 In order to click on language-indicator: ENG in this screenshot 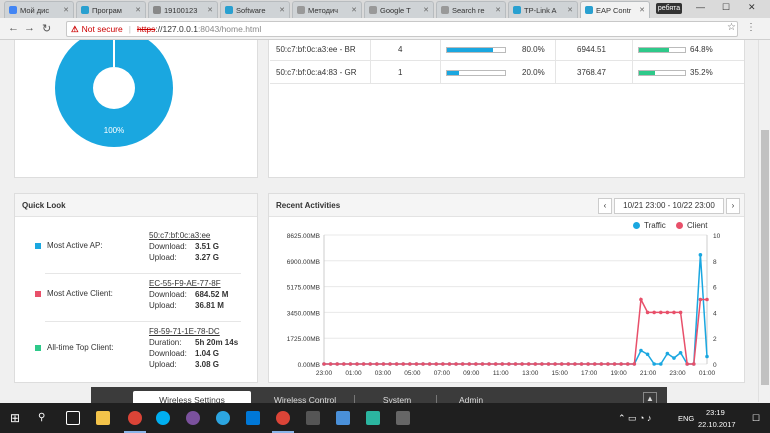, I will do `click(686, 418)`.